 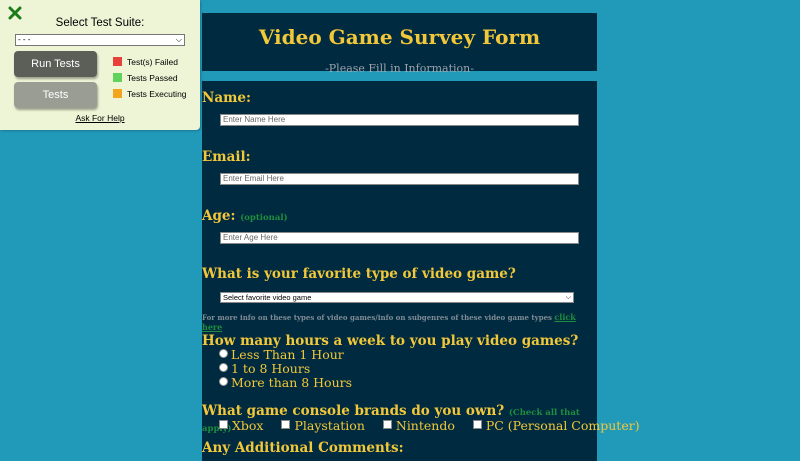 I want to click on ask-for-help-link: Ask For Help, so click(x=100, y=118).